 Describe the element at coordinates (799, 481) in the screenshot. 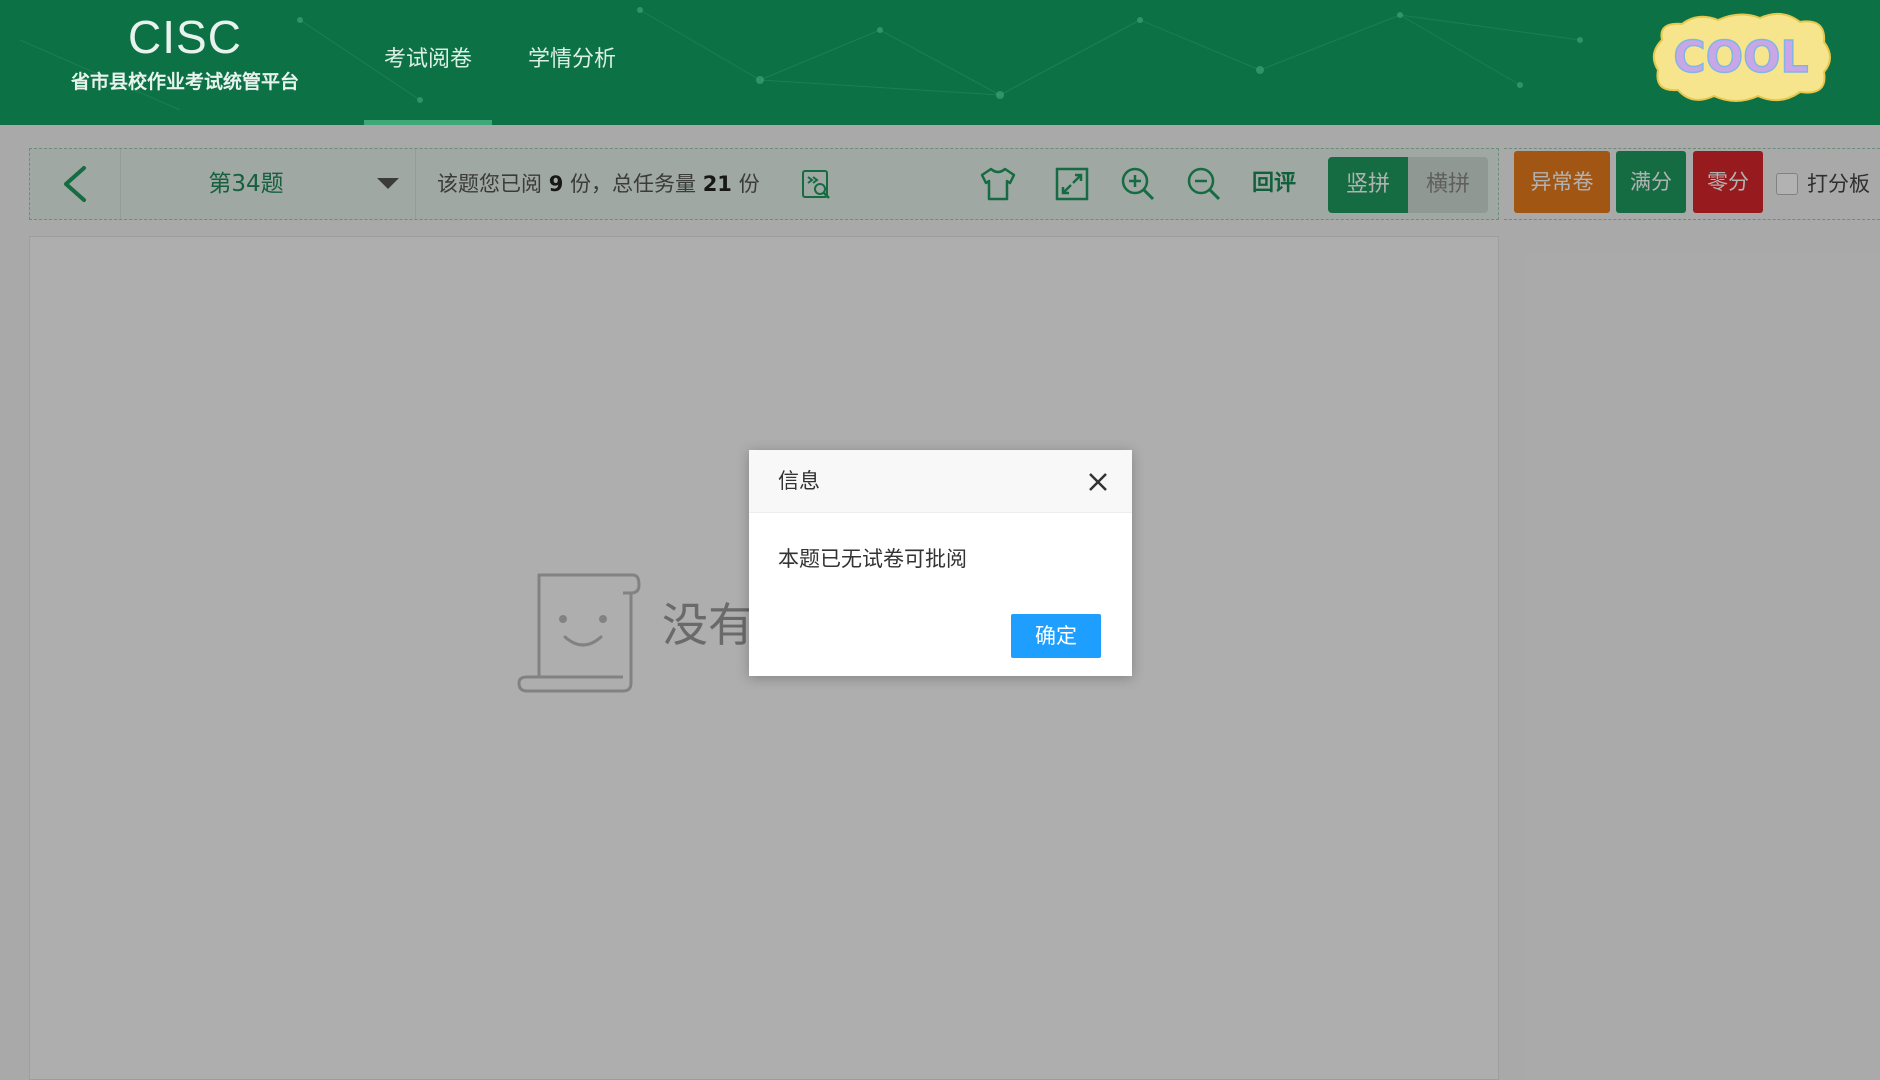

I see `dialog-title: 信息` at that location.